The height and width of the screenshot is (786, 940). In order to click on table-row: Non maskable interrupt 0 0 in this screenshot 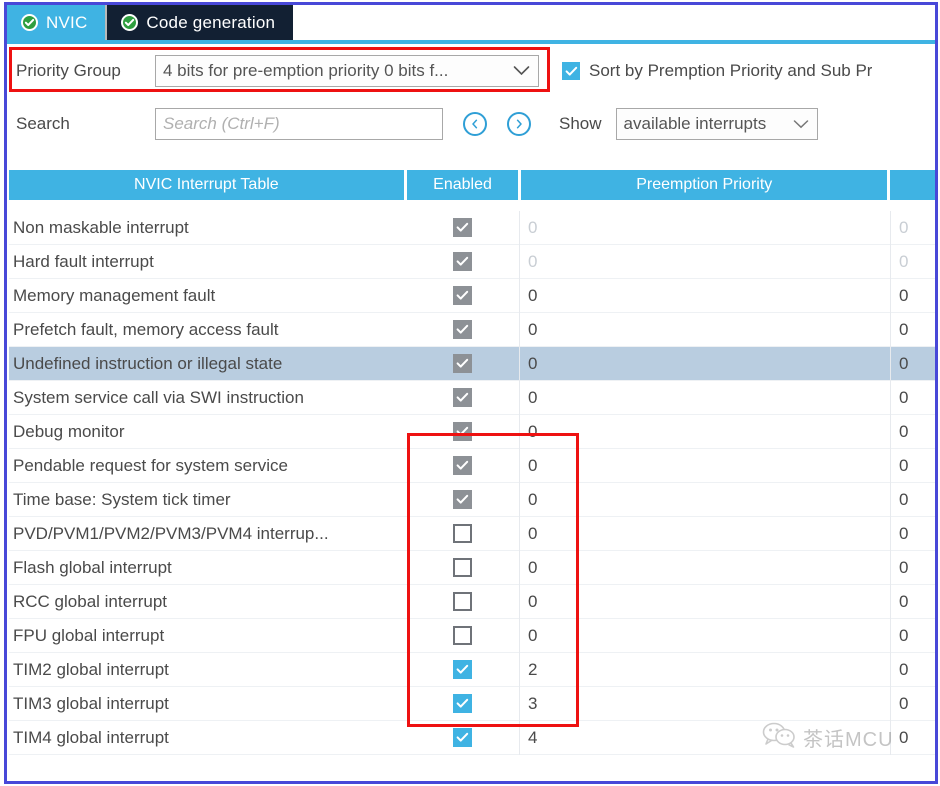, I will do `click(472, 227)`.